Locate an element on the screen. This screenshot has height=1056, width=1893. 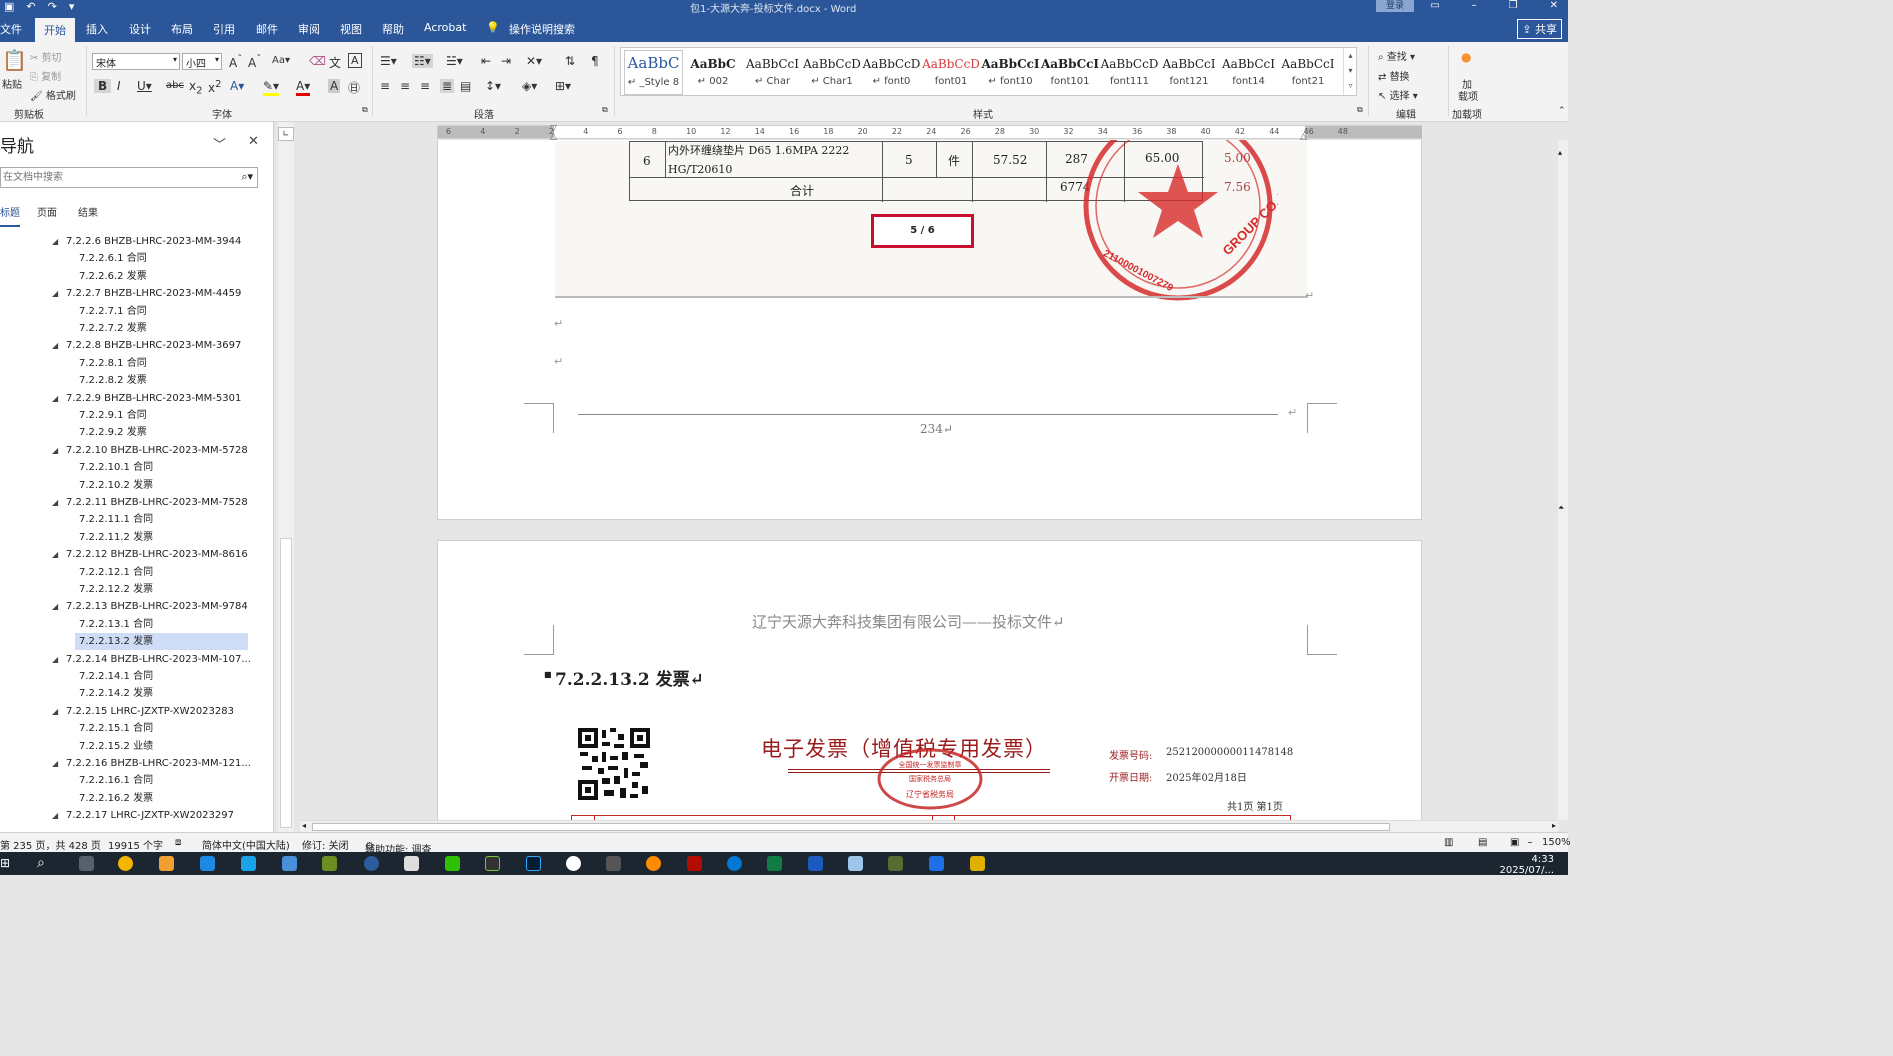
line-spacing-icon: ↕▾ is located at coordinates (493, 86).